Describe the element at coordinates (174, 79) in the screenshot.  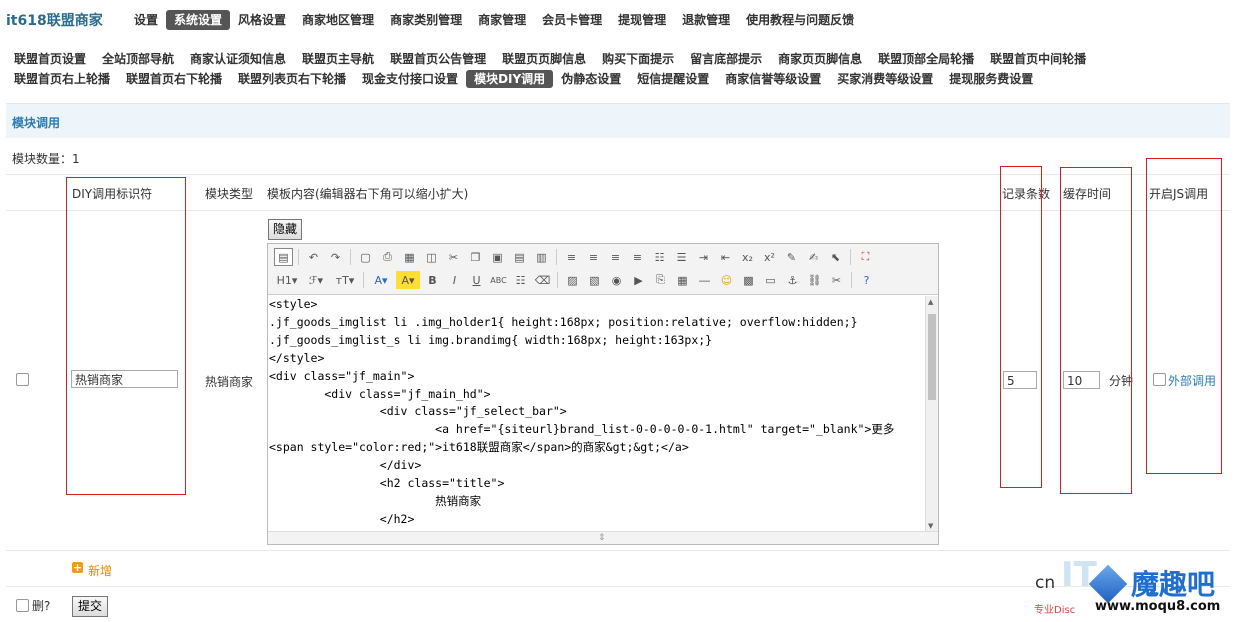
I see `sub-nav-item-1: 联盟首页右下轮播` at that location.